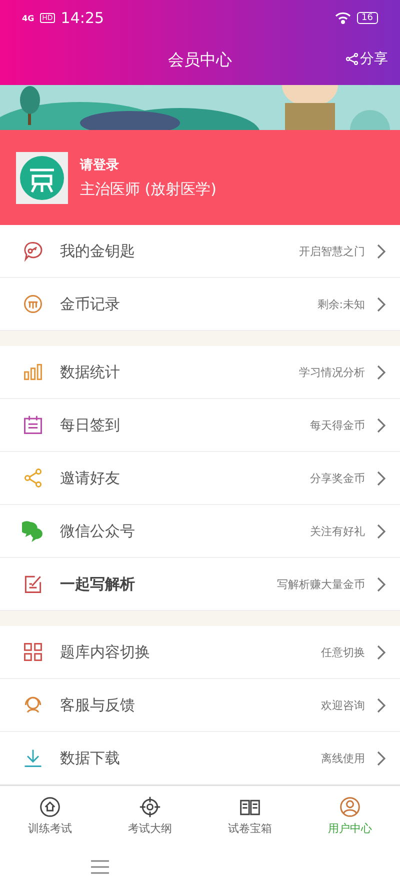  I want to click on menu-label: 数据统计, so click(90, 372).